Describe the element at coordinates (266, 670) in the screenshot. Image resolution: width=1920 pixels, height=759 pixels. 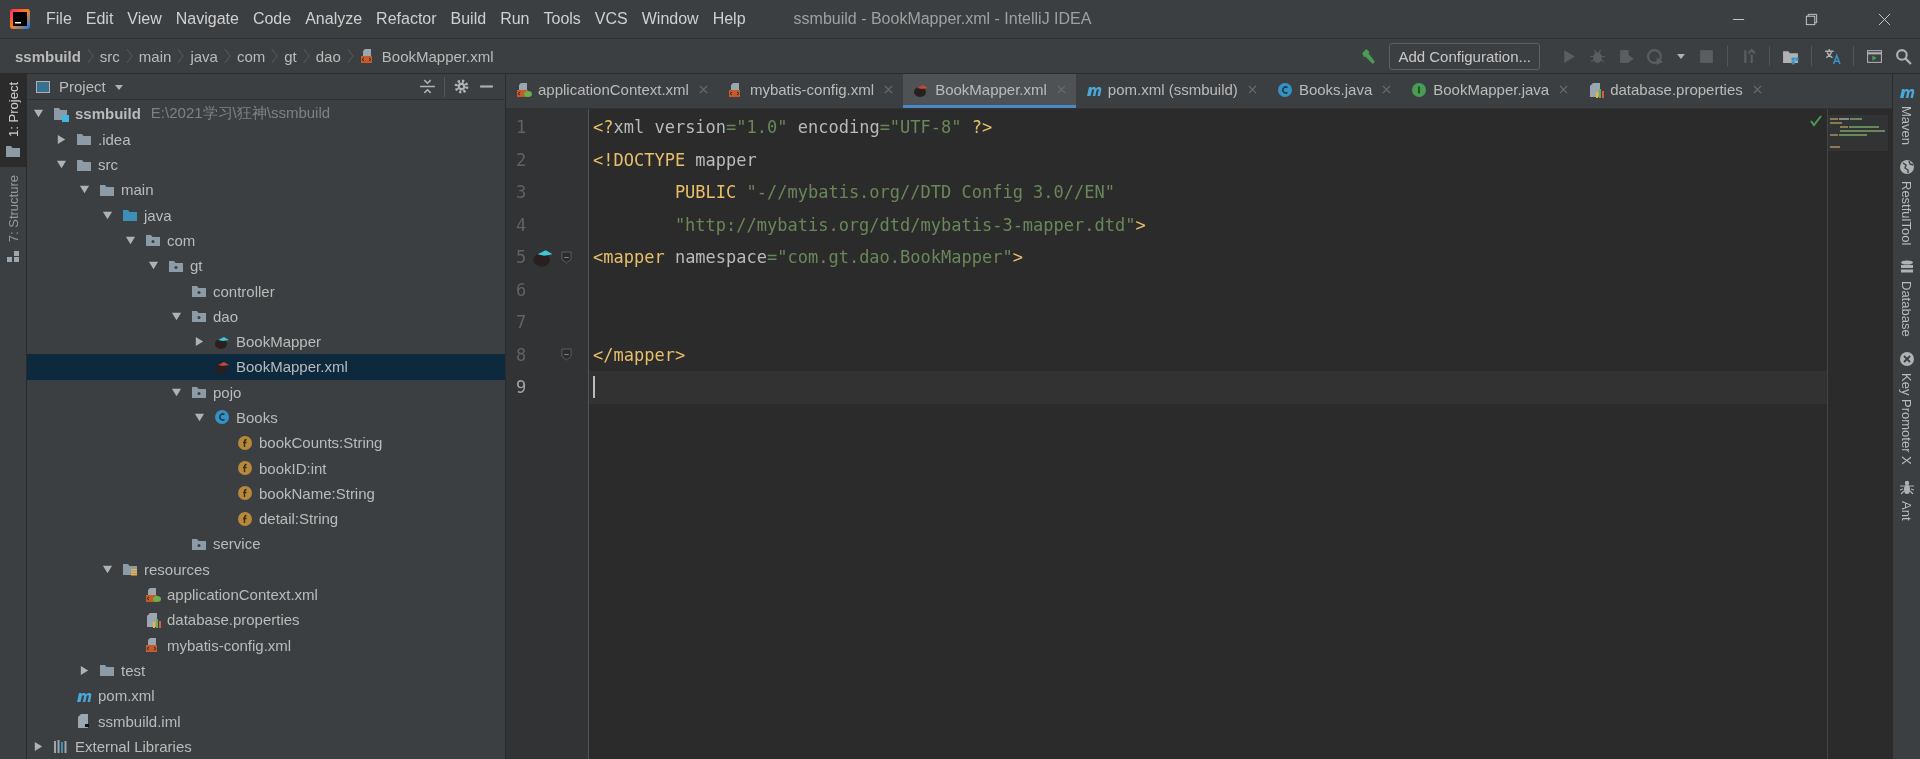
I see `tree-row: test` at that location.